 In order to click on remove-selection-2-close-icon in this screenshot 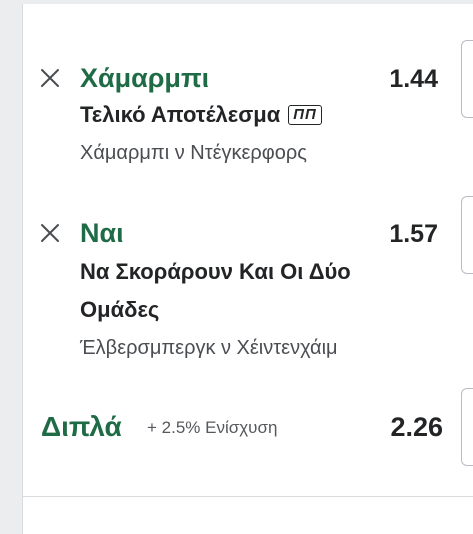, I will do `click(51, 234)`.